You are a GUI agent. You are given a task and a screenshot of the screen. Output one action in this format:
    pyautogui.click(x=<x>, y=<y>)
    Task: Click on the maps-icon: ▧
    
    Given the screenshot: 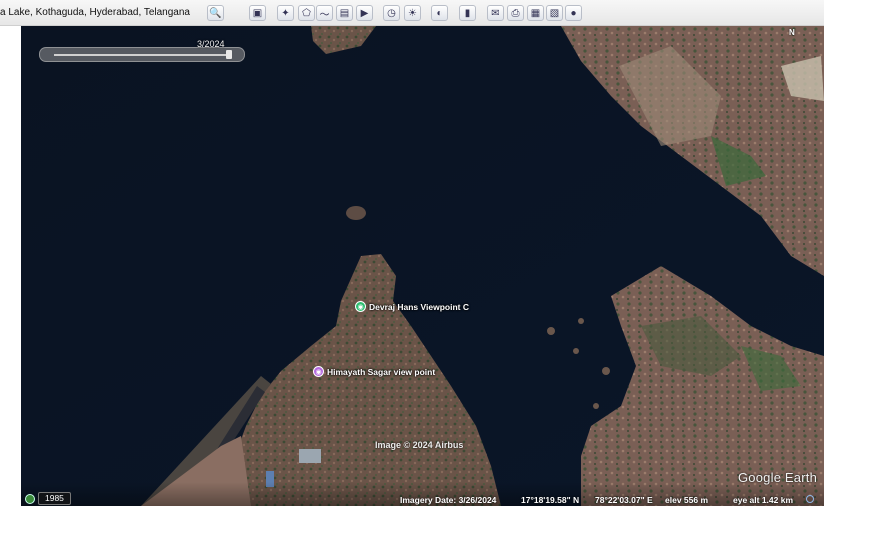 What is the action you would take?
    pyautogui.click(x=554, y=13)
    